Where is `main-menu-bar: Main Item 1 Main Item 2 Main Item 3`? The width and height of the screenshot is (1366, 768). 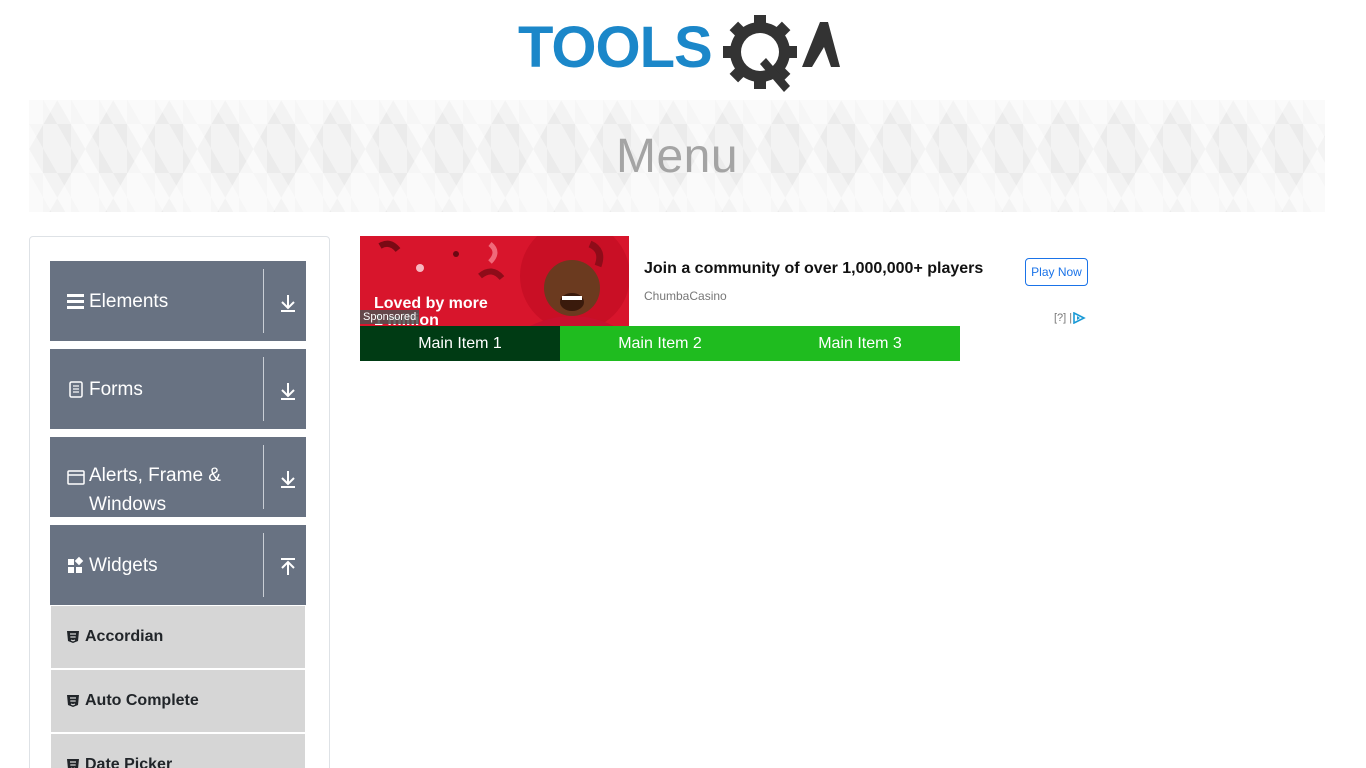 main-menu-bar: Main Item 1 Main Item 2 Main Item 3 is located at coordinates (660, 343).